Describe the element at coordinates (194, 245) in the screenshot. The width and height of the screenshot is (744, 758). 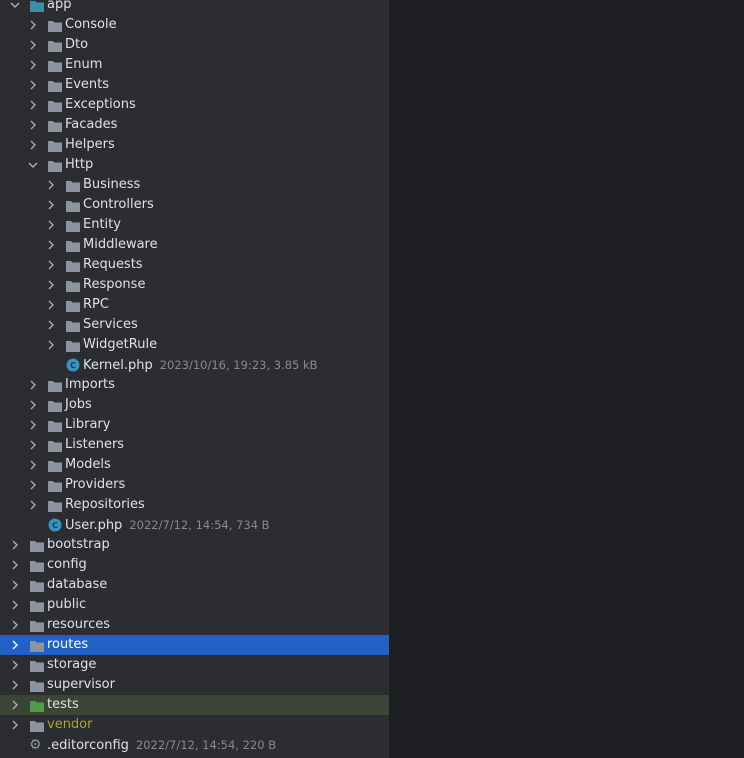
I see `tree-item-middleware: Middleware` at that location.